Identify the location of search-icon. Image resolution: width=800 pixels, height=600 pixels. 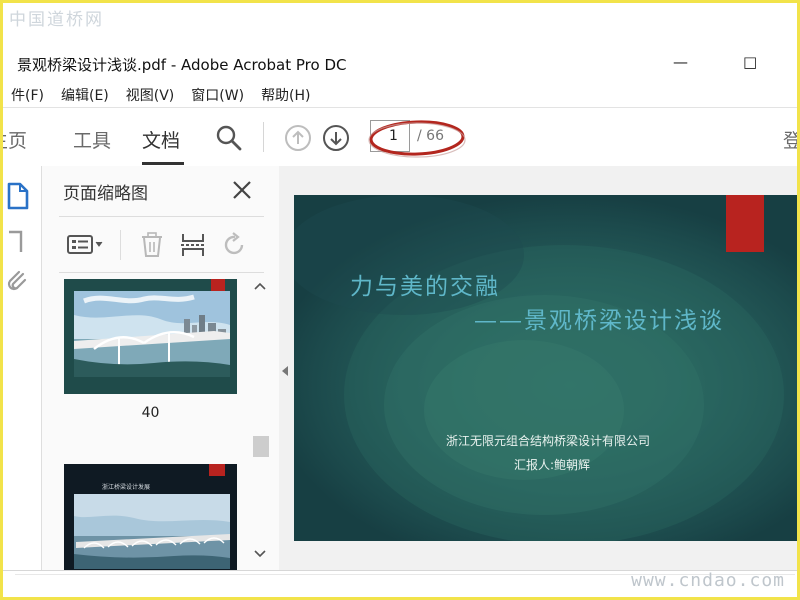
(229, 138).